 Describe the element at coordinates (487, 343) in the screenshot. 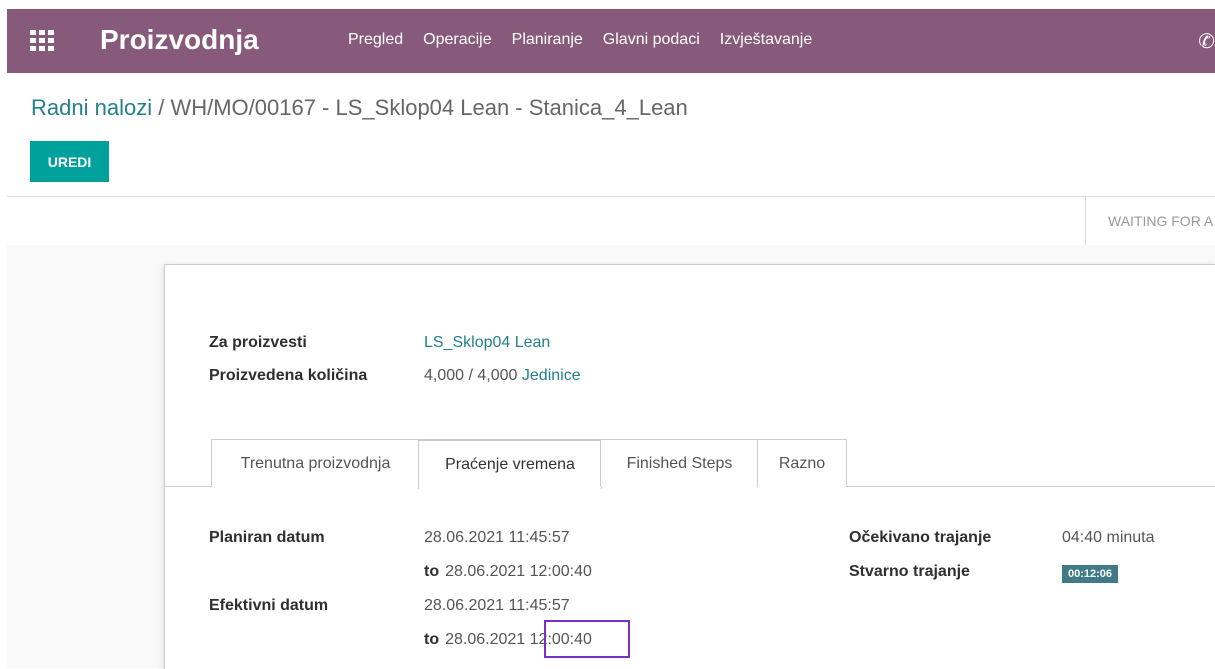

I see `product-link: LS_Sklop04 Lean` at that location.